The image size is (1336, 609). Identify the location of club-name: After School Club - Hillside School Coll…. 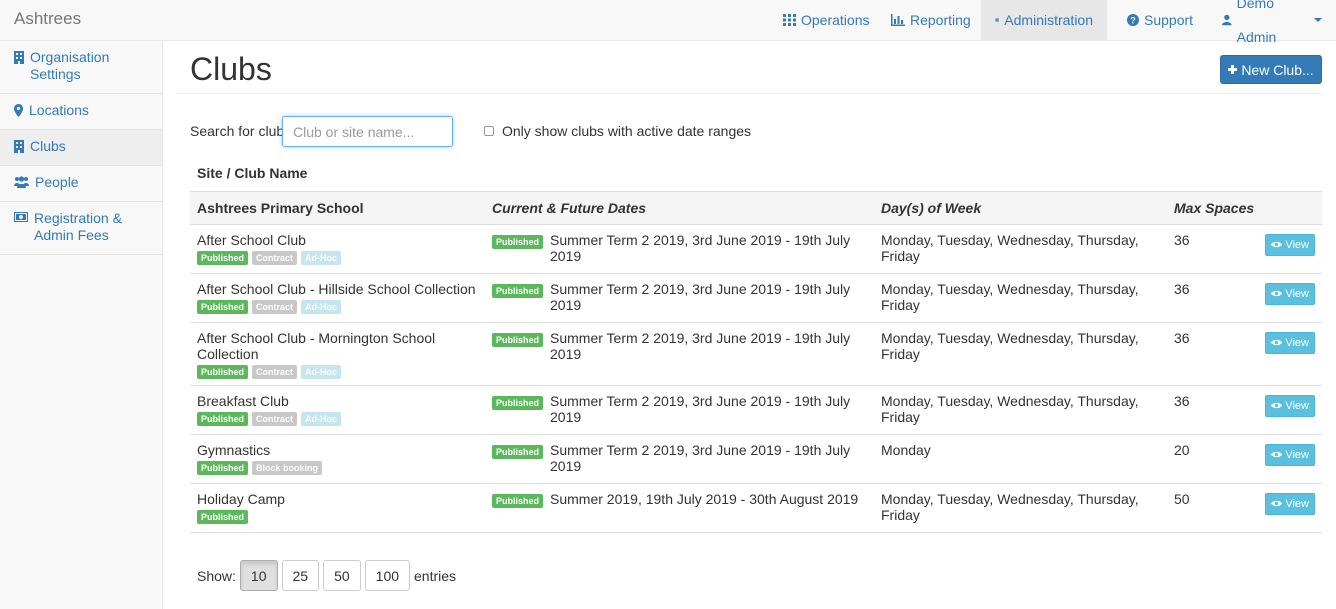
(336, 288).